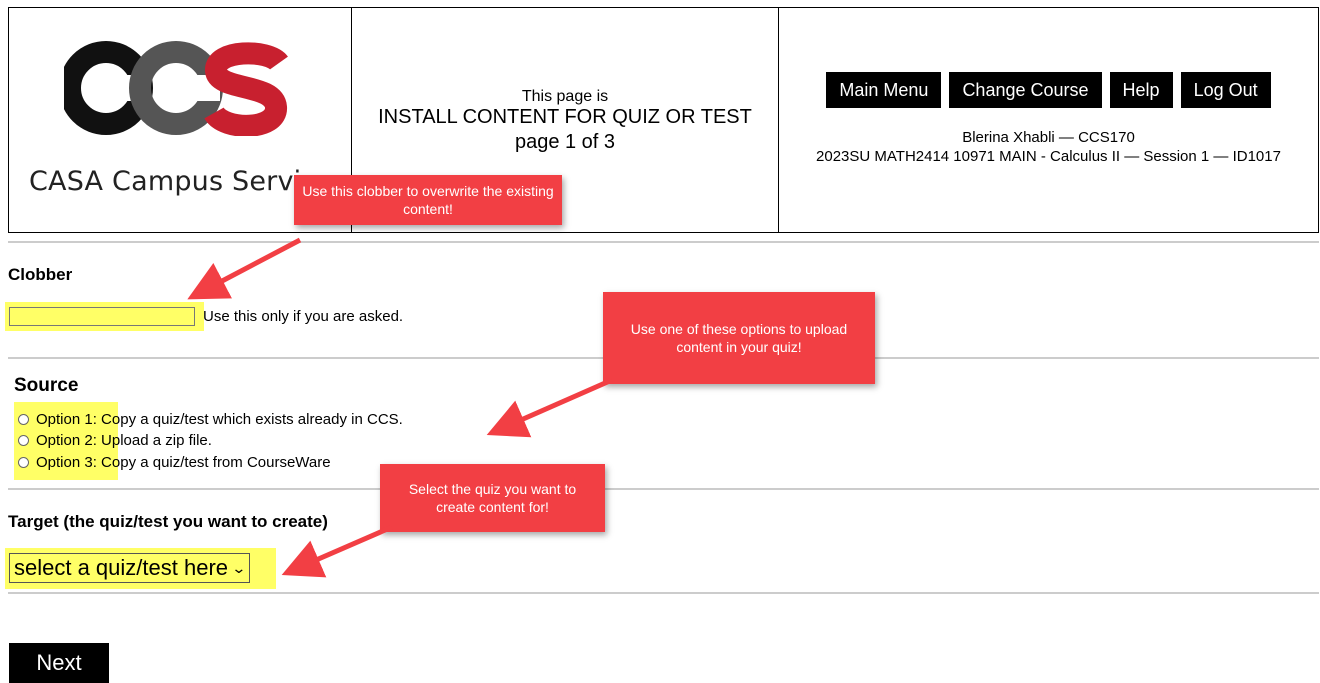 This screenshot has height=683, width=1320. I want to click on arrow-source, so click(550, 407).